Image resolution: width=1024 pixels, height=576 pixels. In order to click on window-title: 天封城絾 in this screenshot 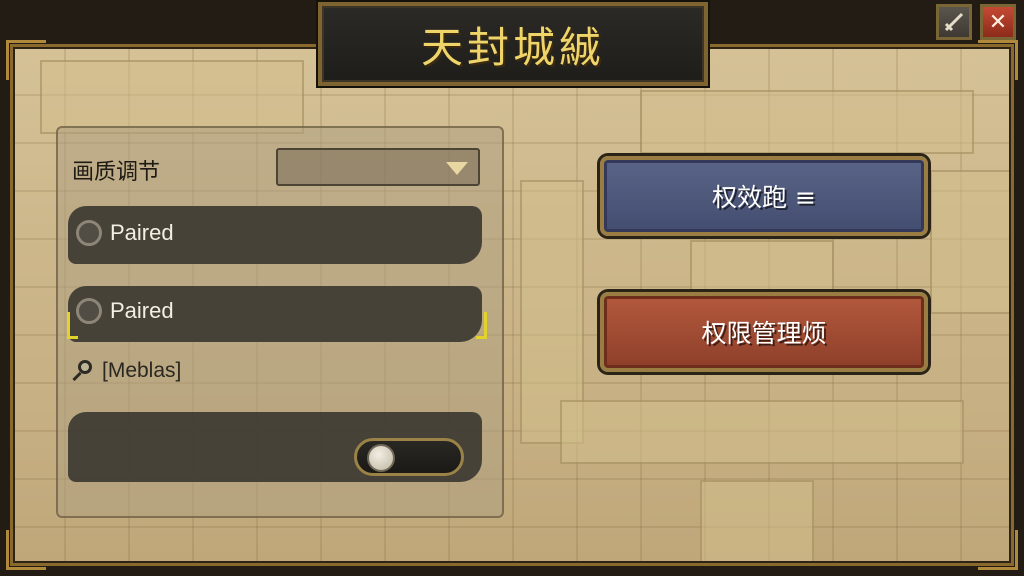, I will do `click(512, 47)`.